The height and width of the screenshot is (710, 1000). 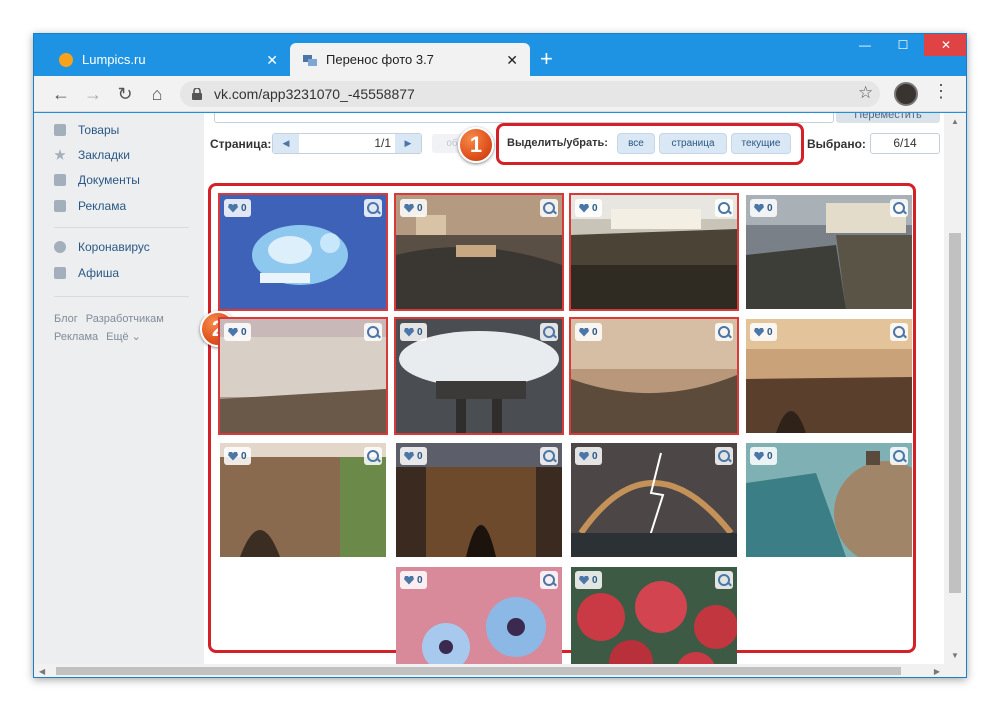 I want to click on sidebar-item-goods: Товары, so click(x=86, y=130).